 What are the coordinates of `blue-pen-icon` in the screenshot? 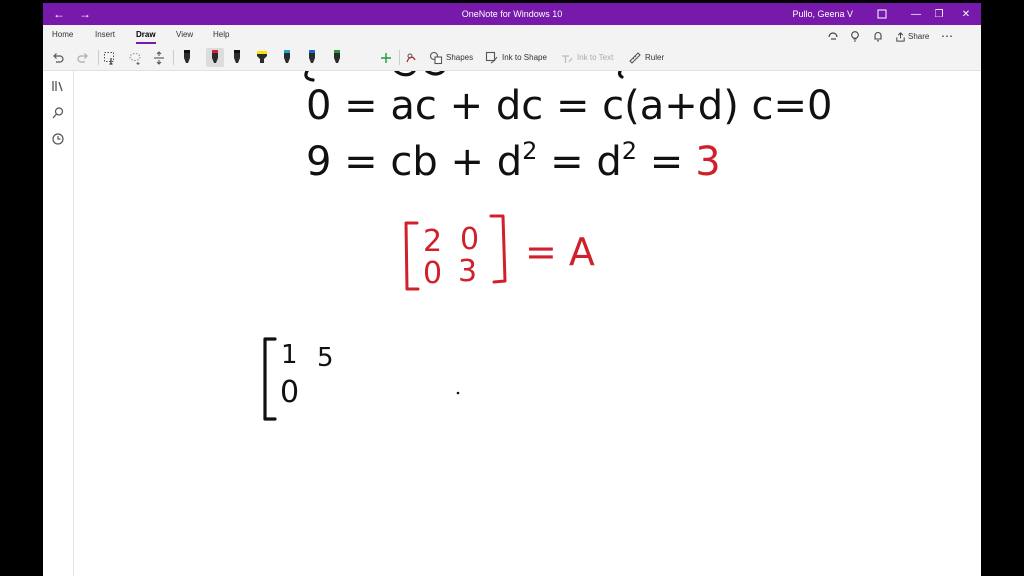 It's located at (312, 56).